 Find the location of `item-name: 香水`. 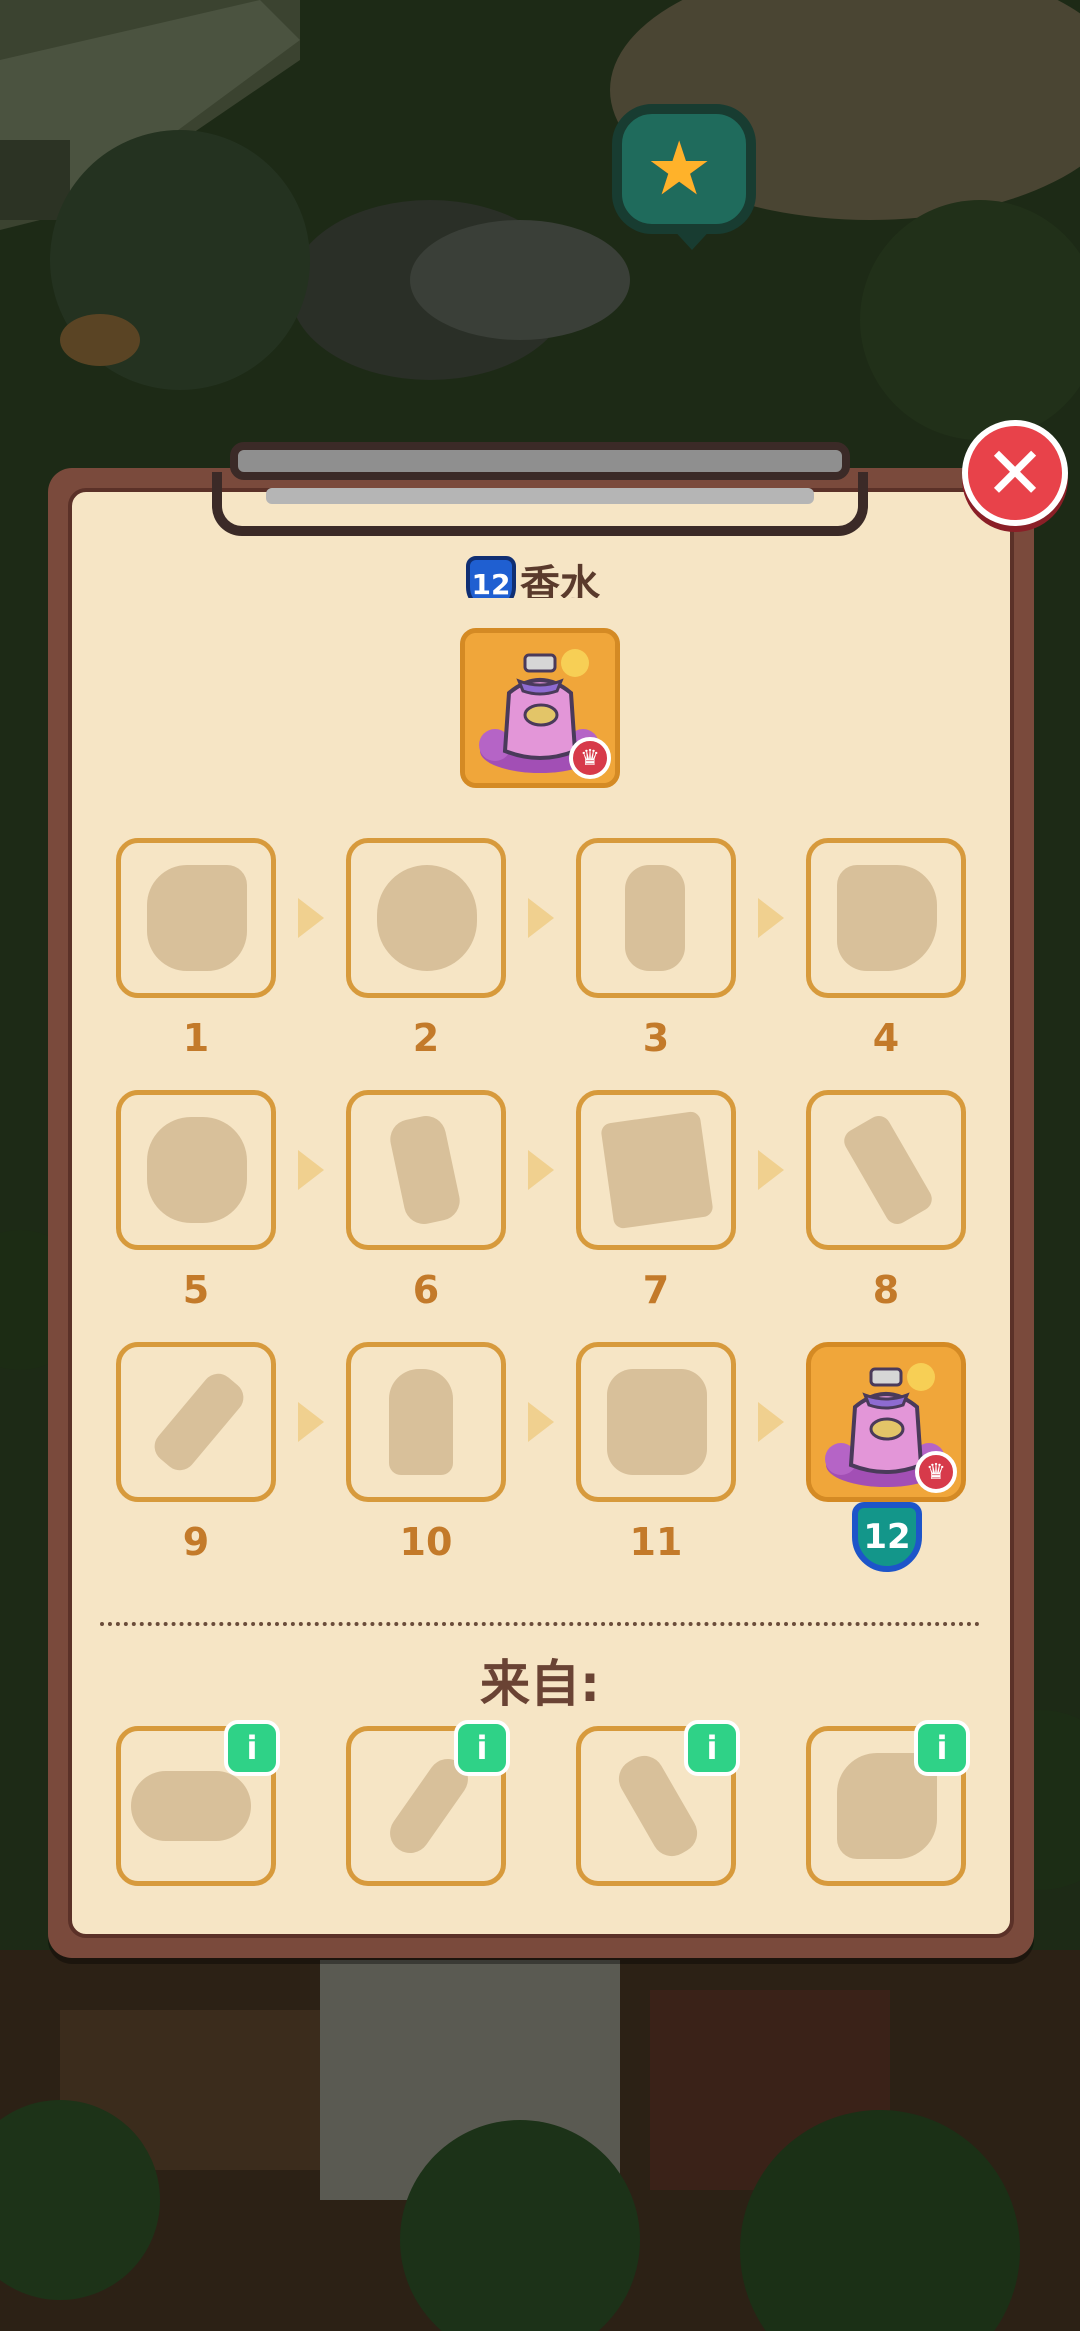

item-name: 香水 is located at coordinates (560, 580).